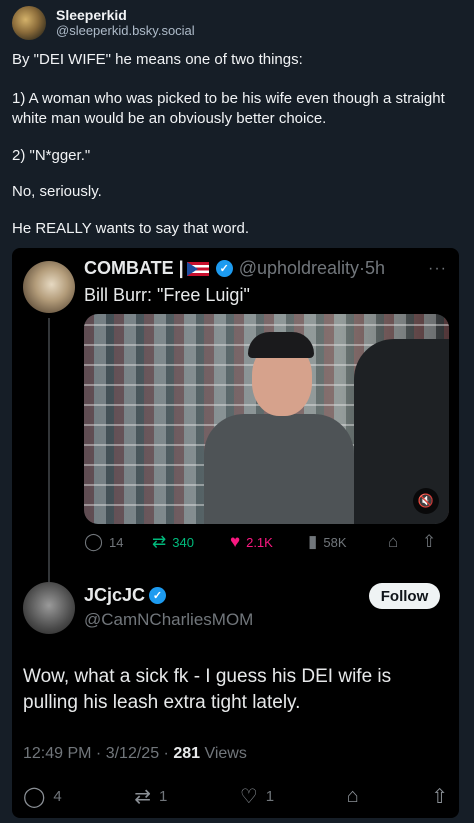 The image size is (474, 823). Describe the element at coordinates (115, 595) in the screenshot. I see `reply-name: JCjcJC` at that location.